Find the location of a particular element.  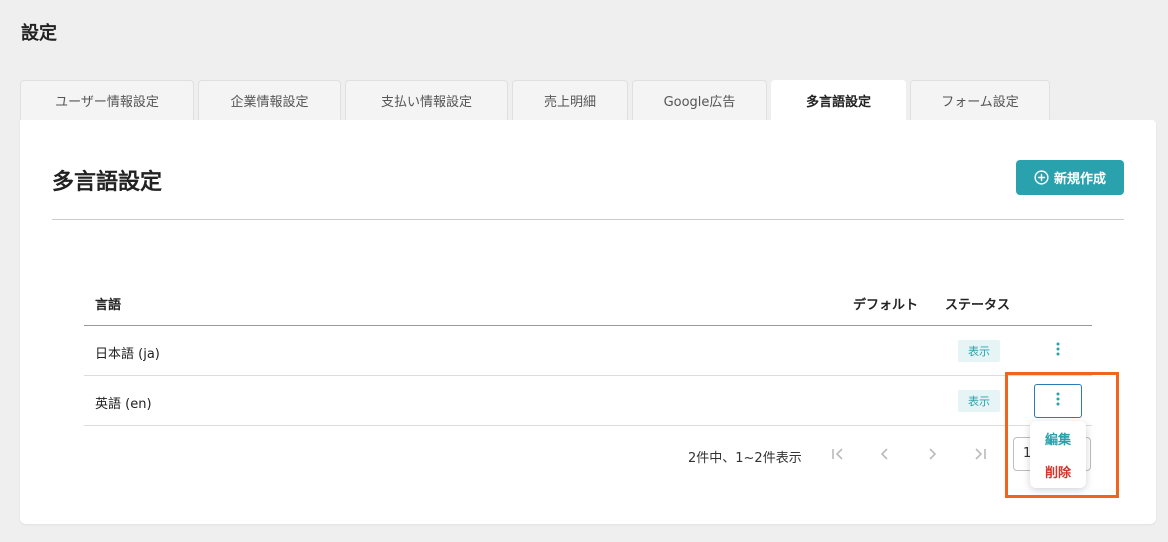

row-language: 日本語 (ja) is located at coordinates (127, 354).